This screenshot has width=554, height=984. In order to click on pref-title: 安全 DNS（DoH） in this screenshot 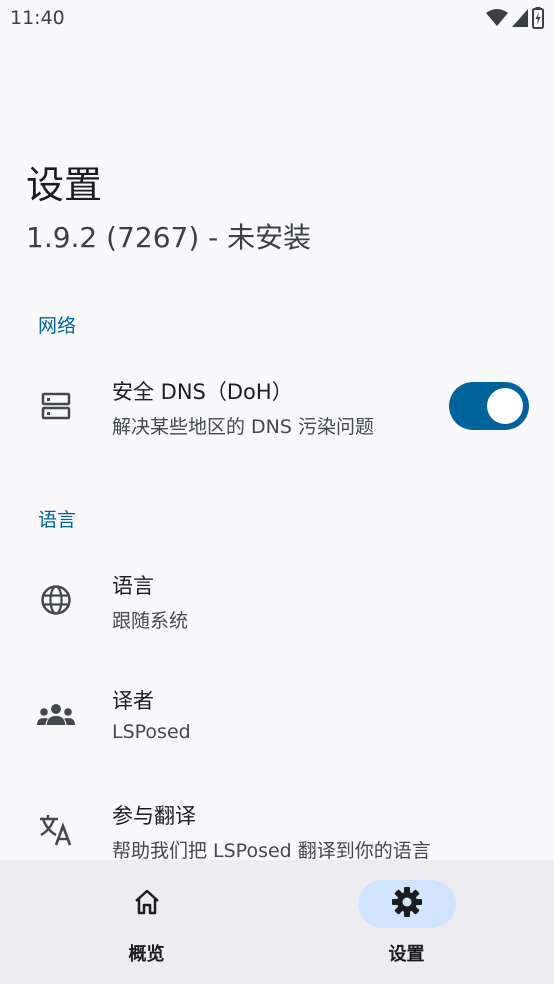, I will do `click(202, 392)`.